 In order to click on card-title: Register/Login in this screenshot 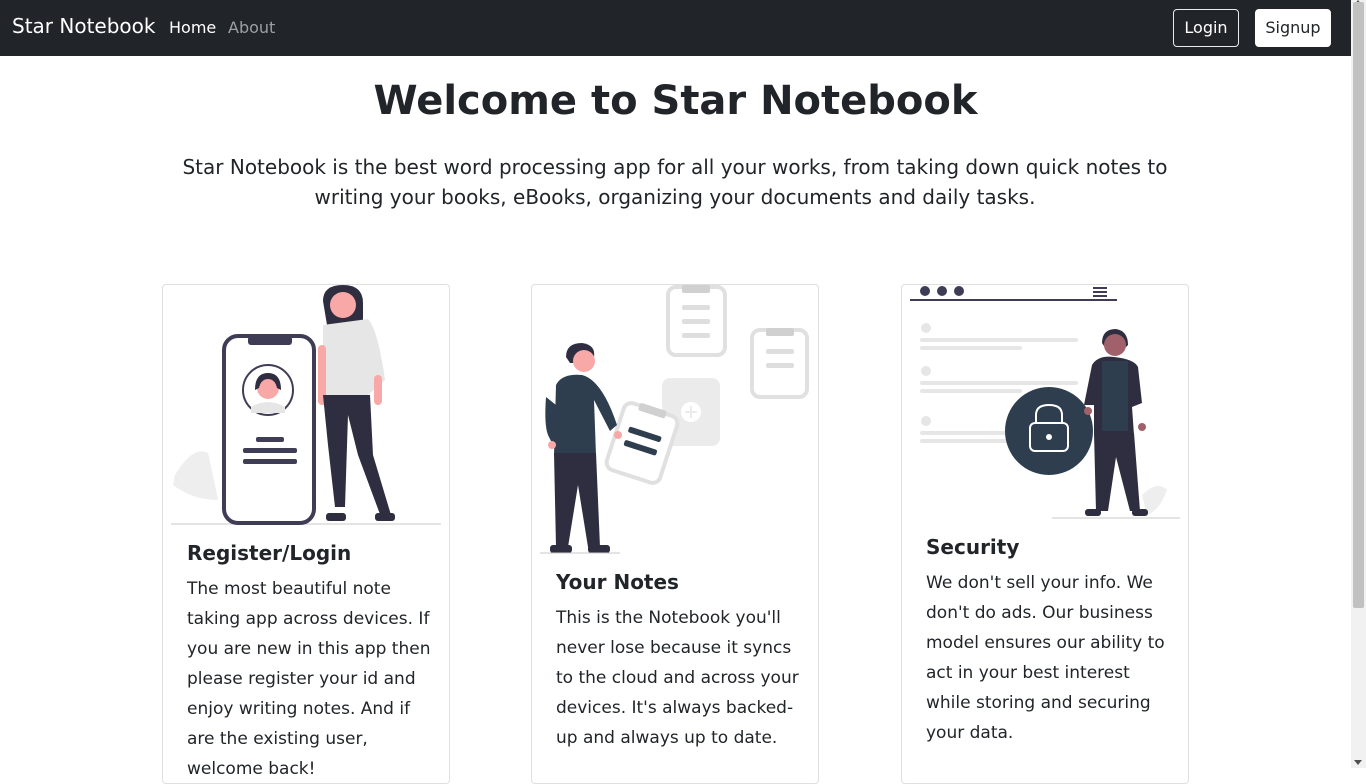, I will do `click(269, 553)`.